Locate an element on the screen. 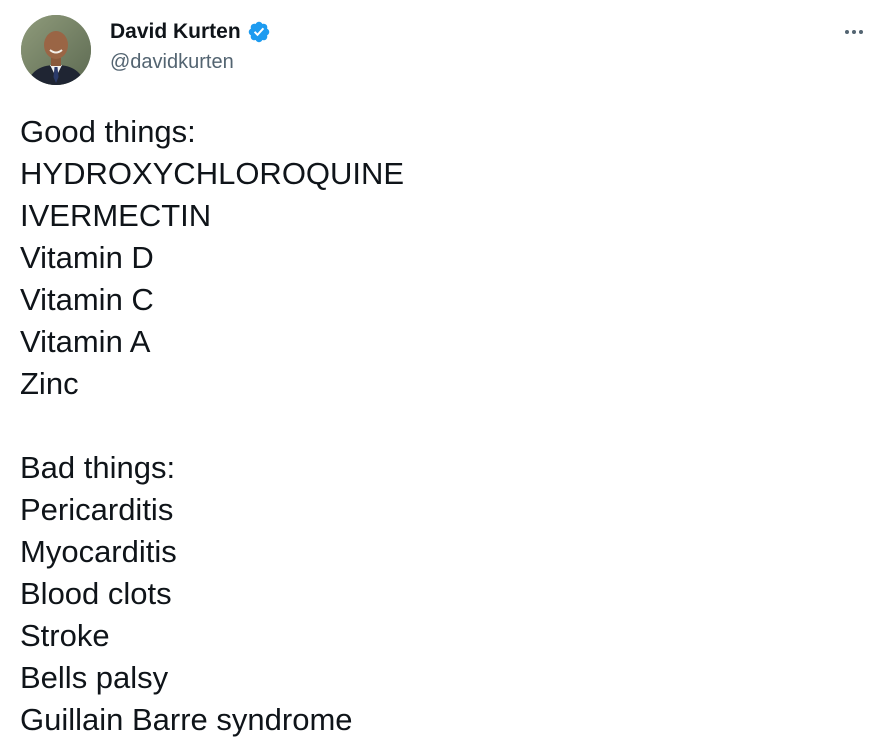  avatar is located at coordinates (56, 50).